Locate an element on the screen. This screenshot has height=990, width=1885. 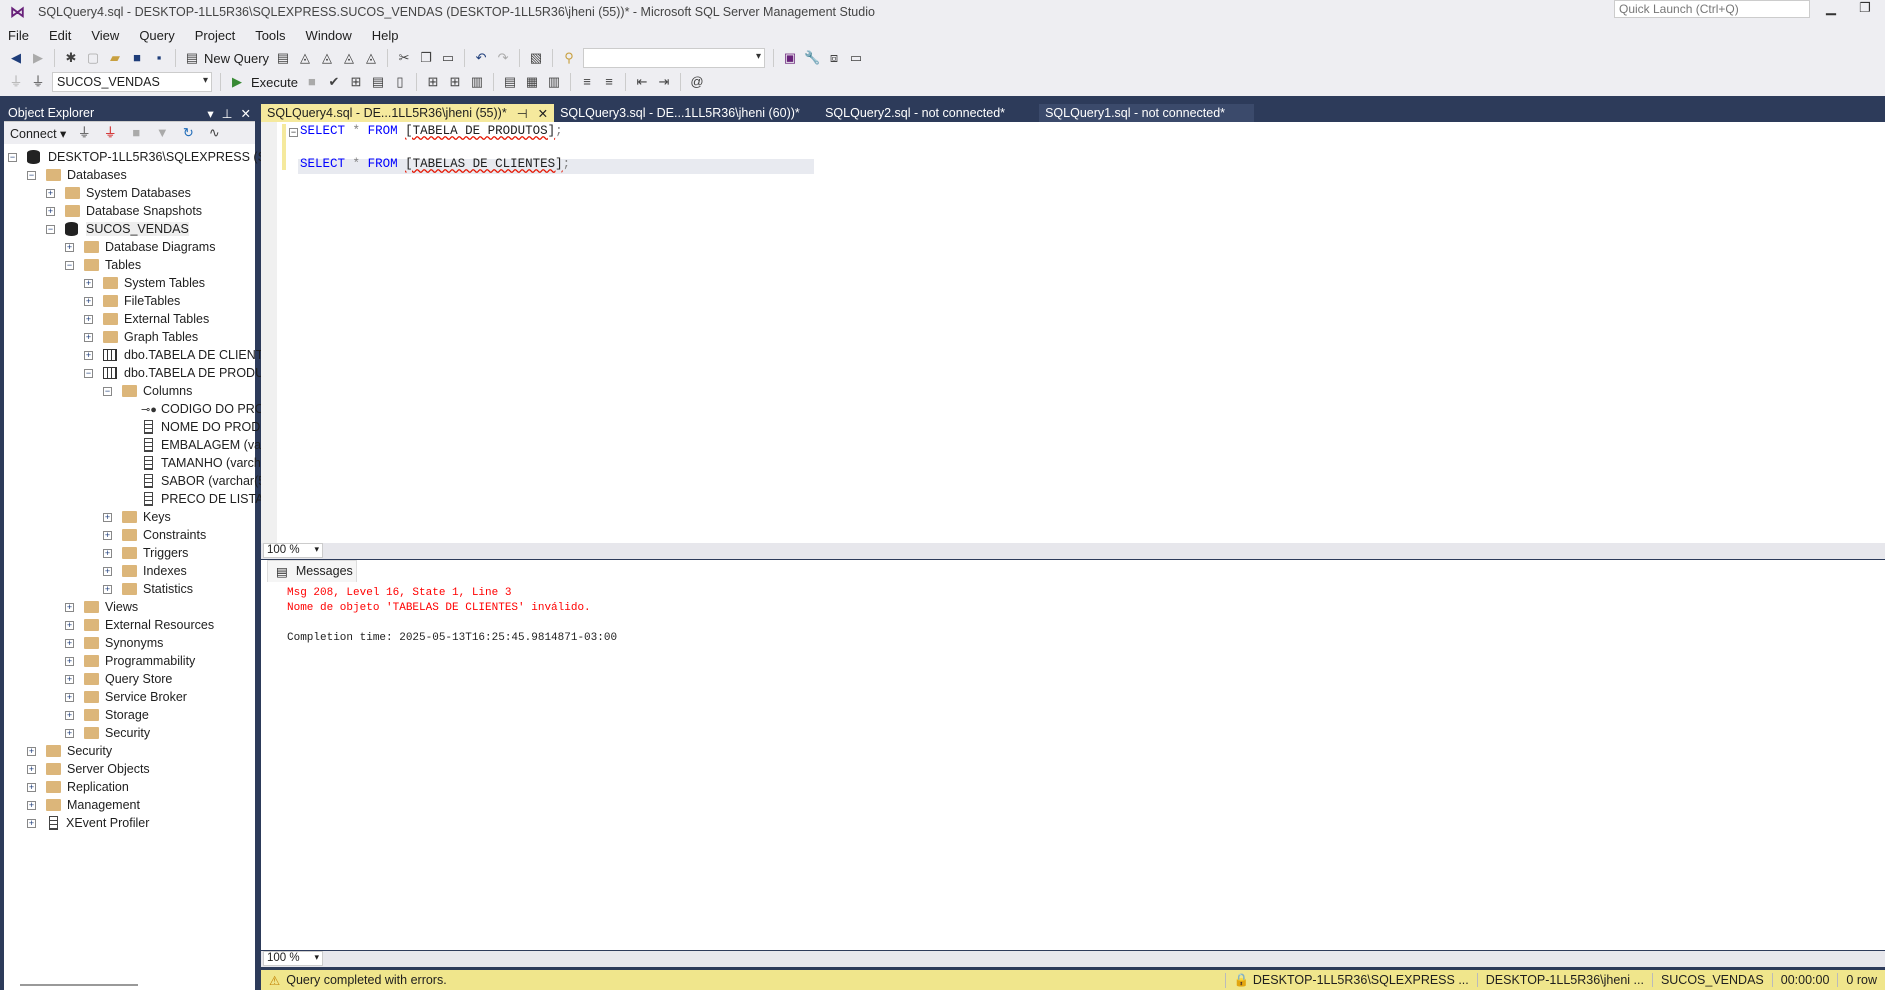
activity-monitor-icon: ▧ is located at coordinates (536, 58).